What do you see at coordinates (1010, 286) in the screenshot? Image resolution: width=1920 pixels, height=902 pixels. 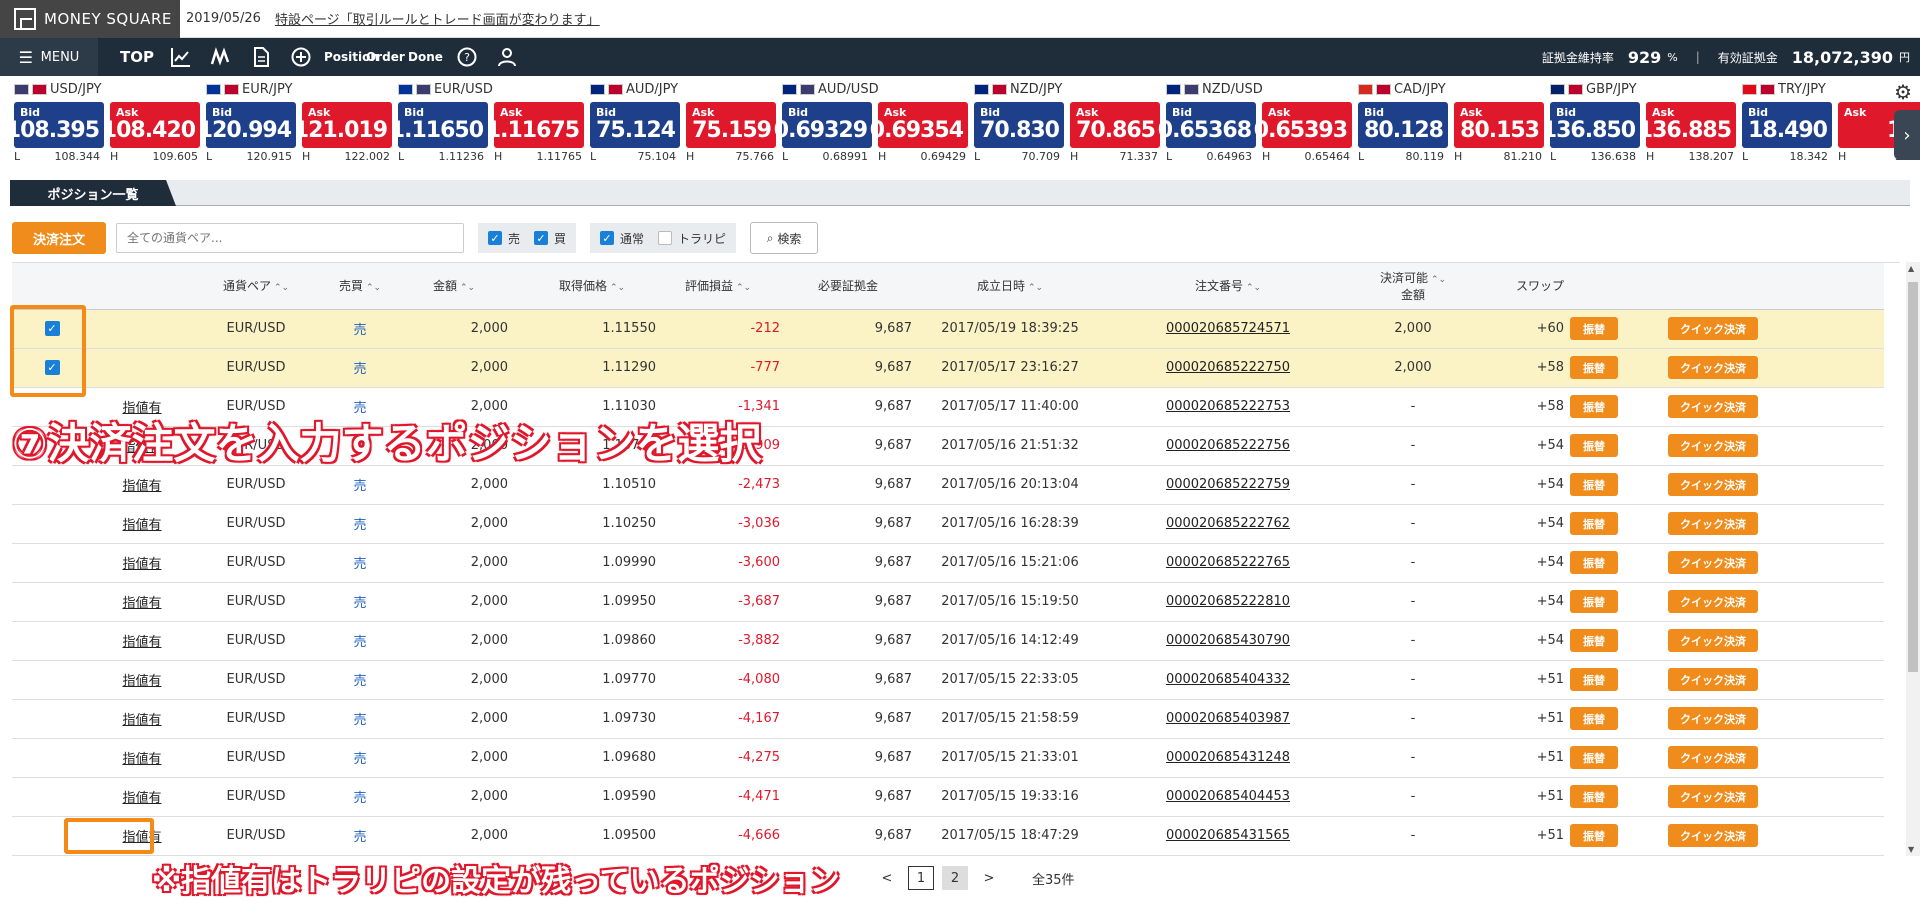 I see `col-date: 成立日時 ⌃⌄` at bounding box center [1010, 286].